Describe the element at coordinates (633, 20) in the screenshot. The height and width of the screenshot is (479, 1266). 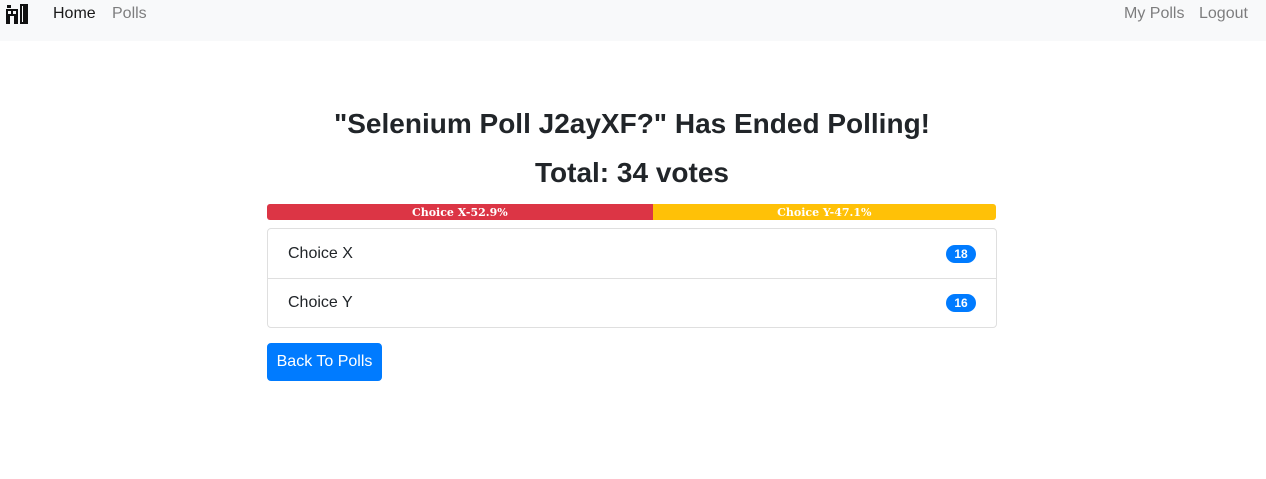
I see `navbar: Home Polls My Polls Logout` at that location.